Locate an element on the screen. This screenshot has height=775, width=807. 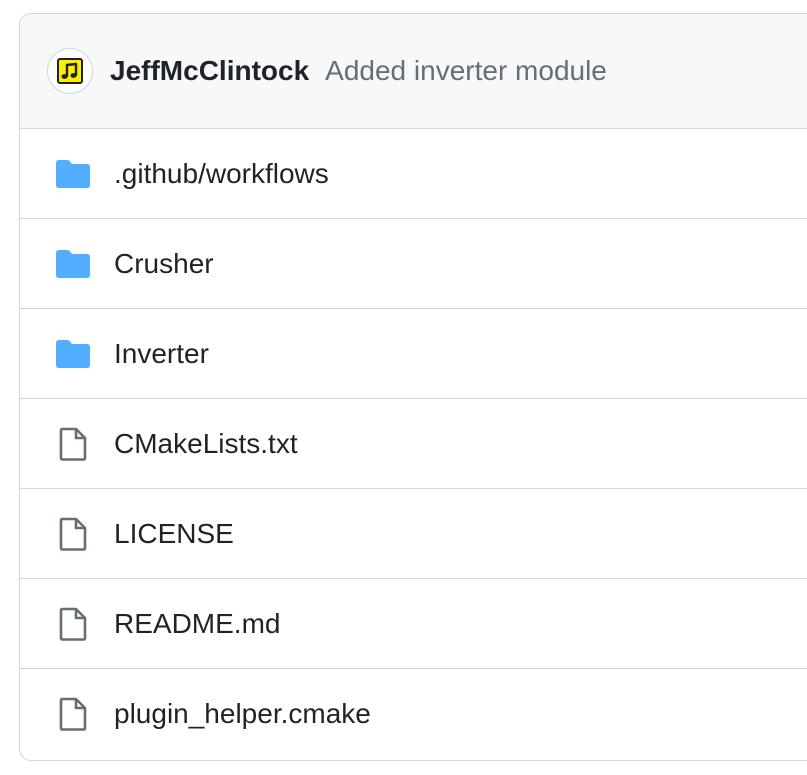
file-row-plugin-helper: plugin_helper.cmake is located at coordinates (413, 714).